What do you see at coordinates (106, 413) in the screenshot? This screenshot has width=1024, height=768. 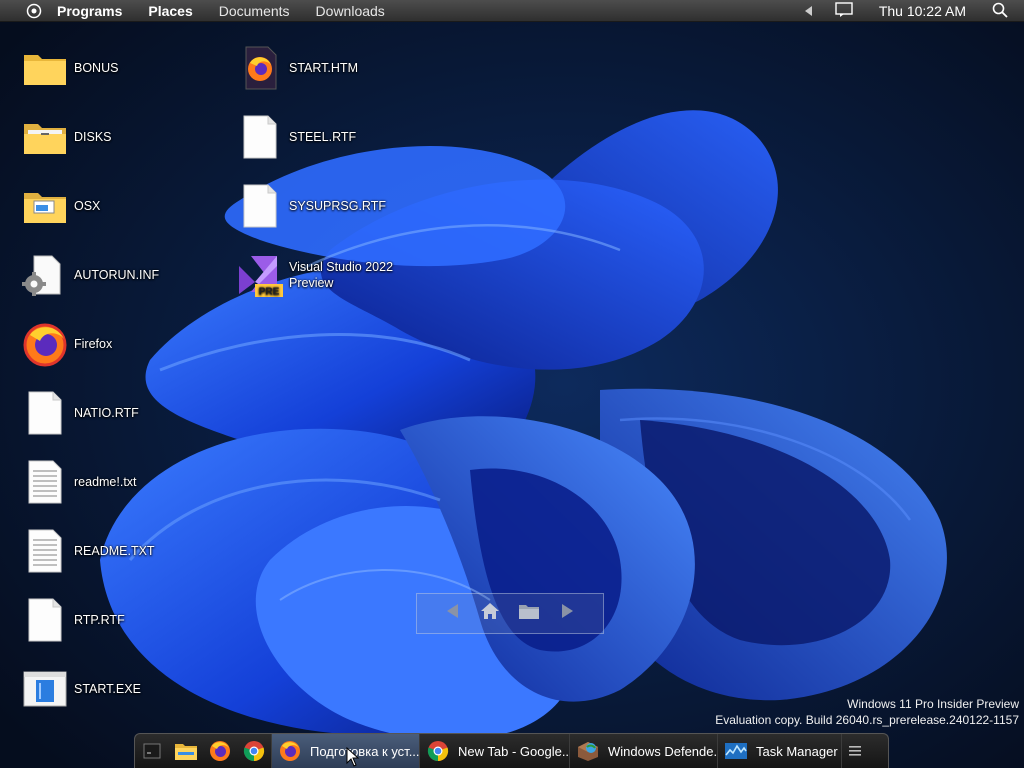 I see `desktop-icon-label: NATIO.RTF` at bounding box center [106, 413].